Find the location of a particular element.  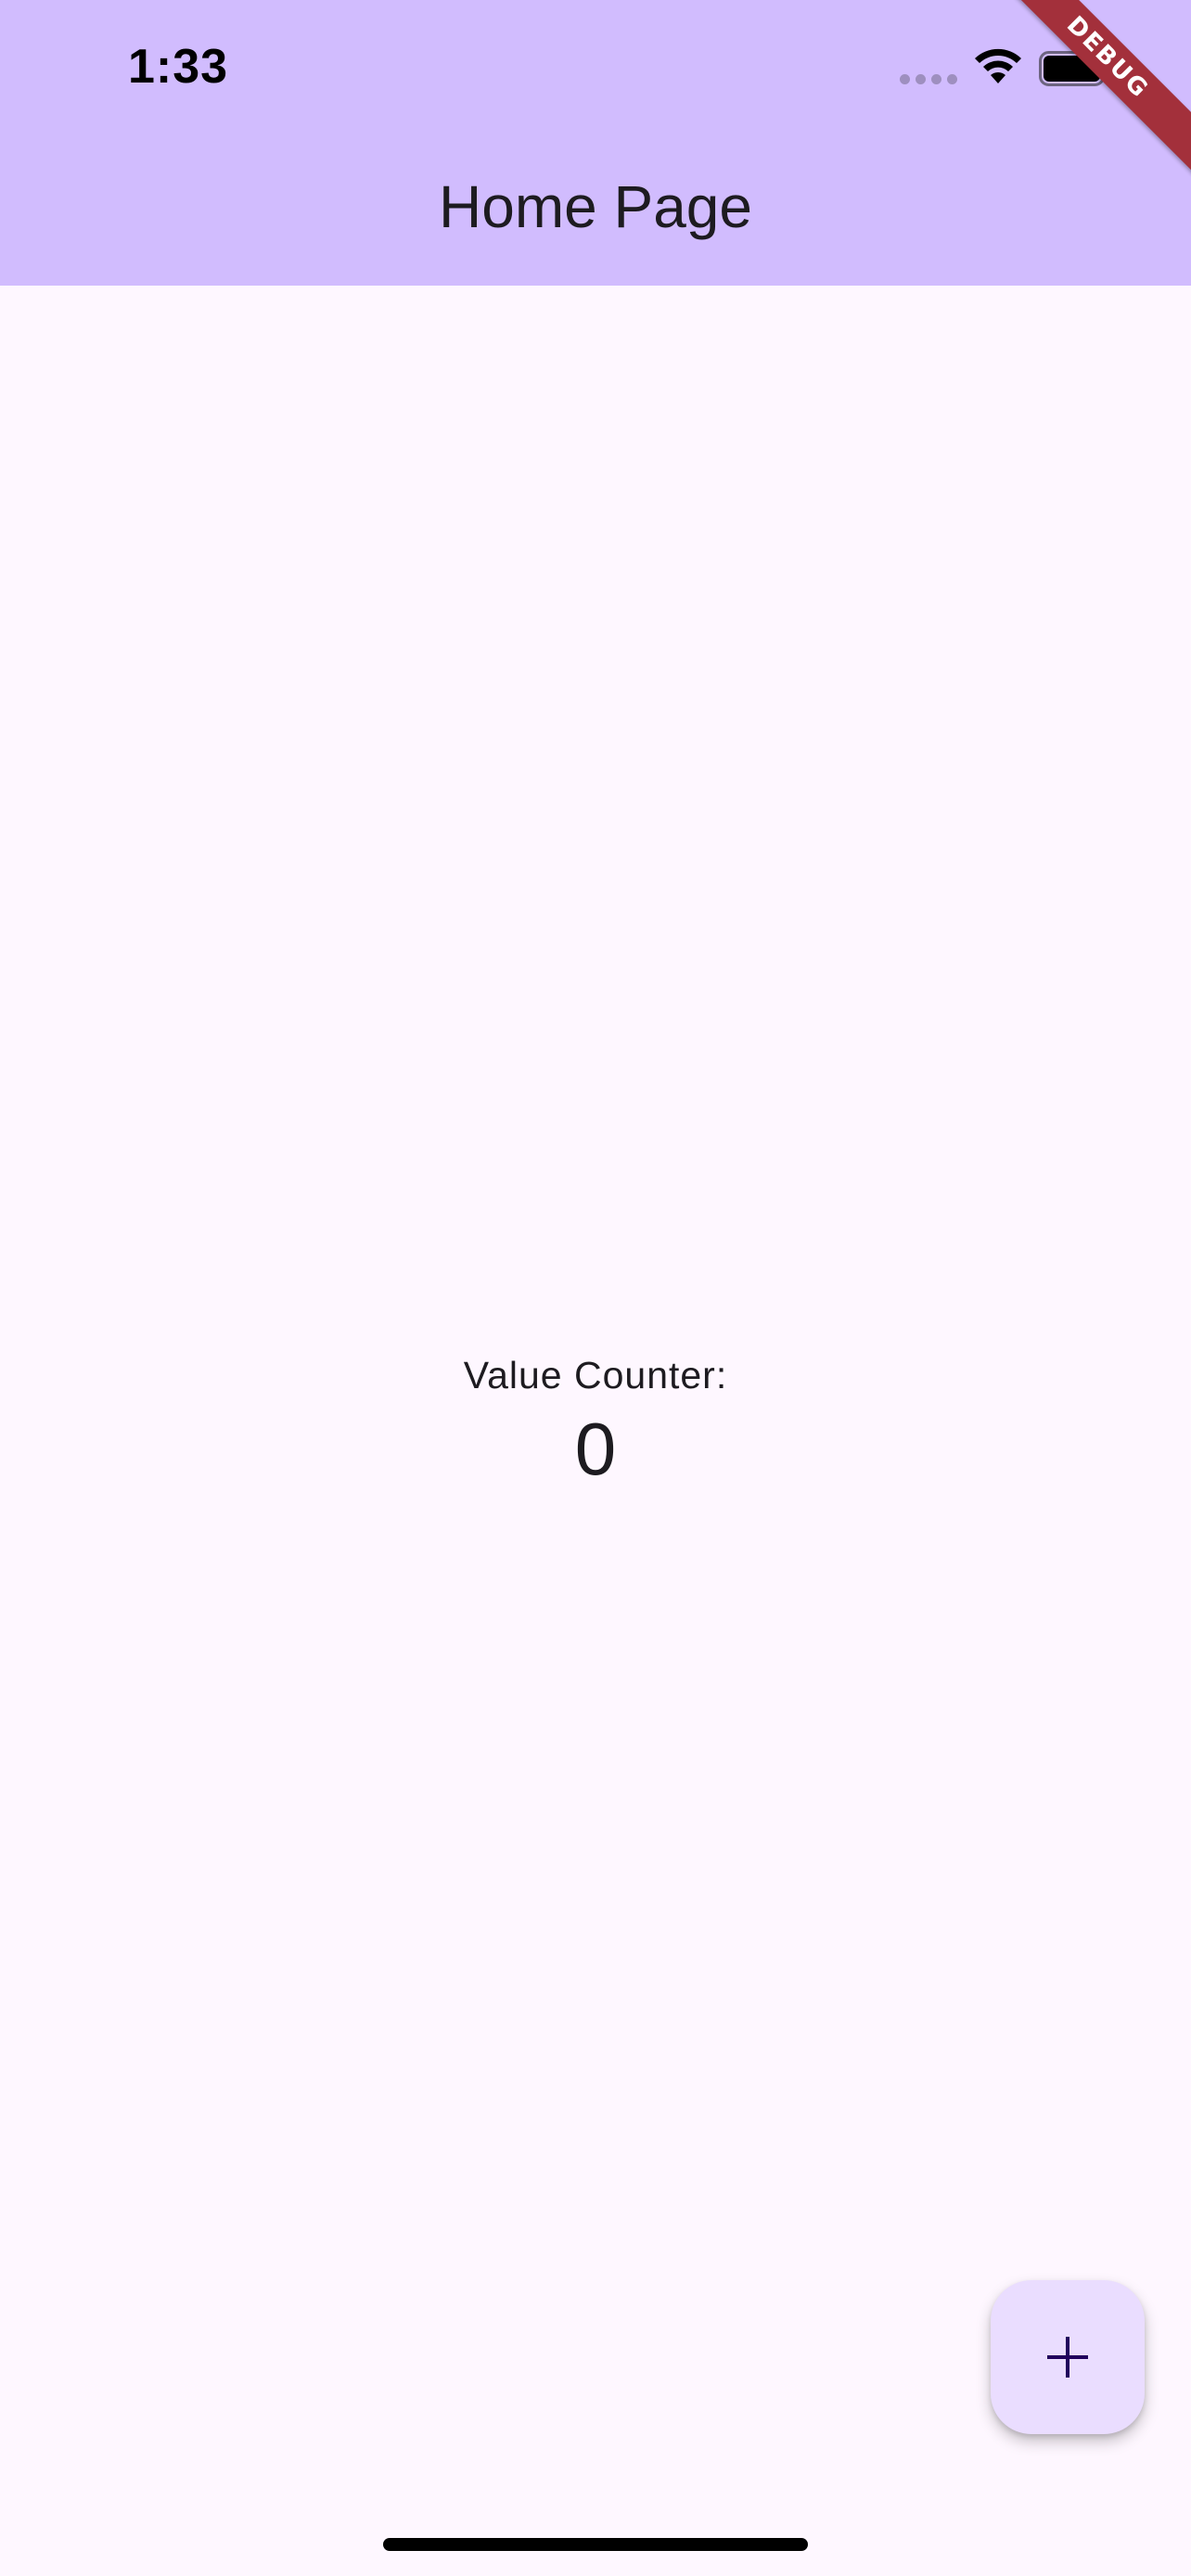

status-bar: 1:33 is located at coordinates (595, 69).